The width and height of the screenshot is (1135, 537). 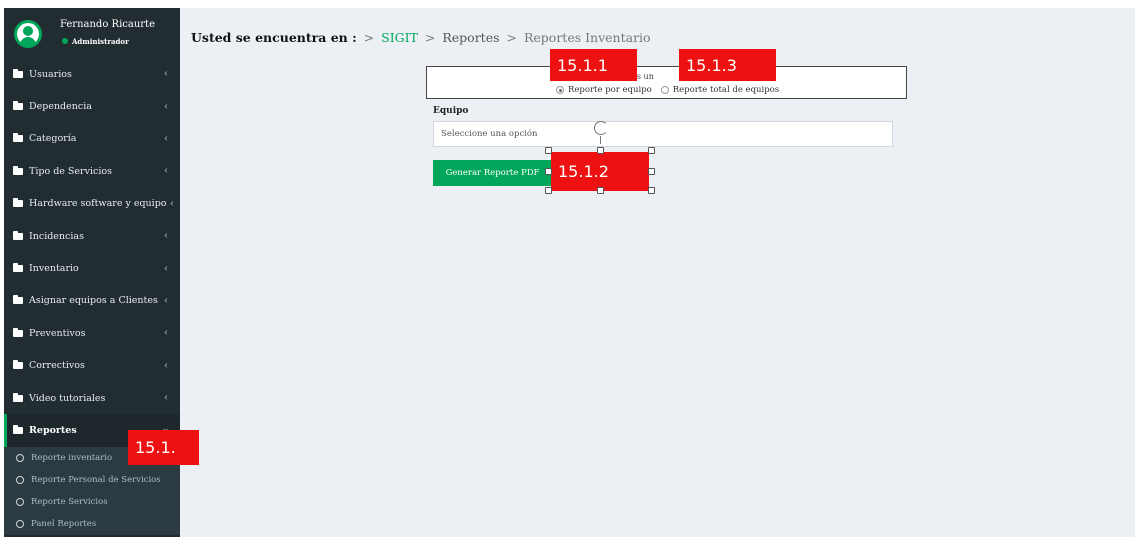 What do you see at coordinates (54, 269) in the screenshot?
I see `sidebar-item-label: Inventario` at bounding box center [54, 269].